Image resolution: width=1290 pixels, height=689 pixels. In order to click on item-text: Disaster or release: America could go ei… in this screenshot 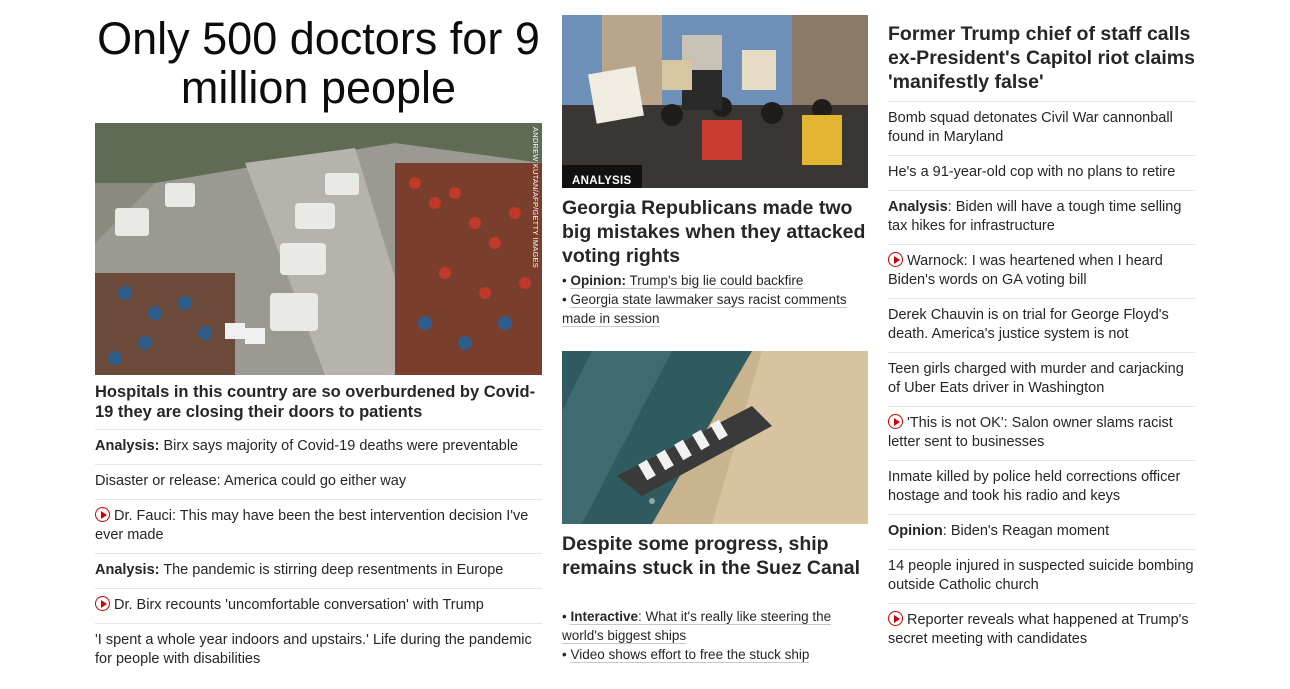, I will do `click(251, 481)`.